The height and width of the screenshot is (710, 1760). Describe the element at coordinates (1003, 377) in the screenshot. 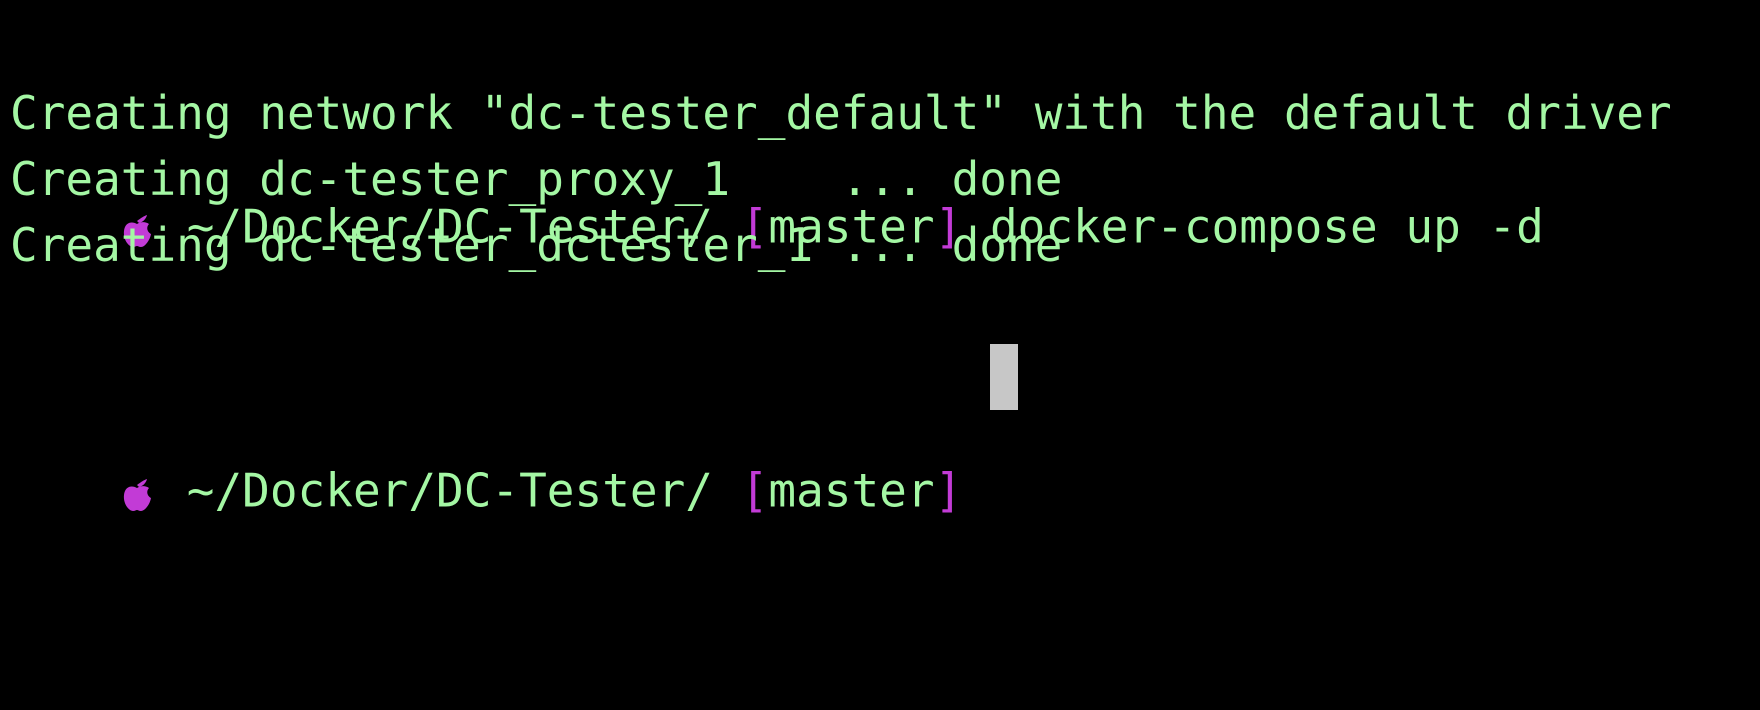

I see `text-cursor` at that location.